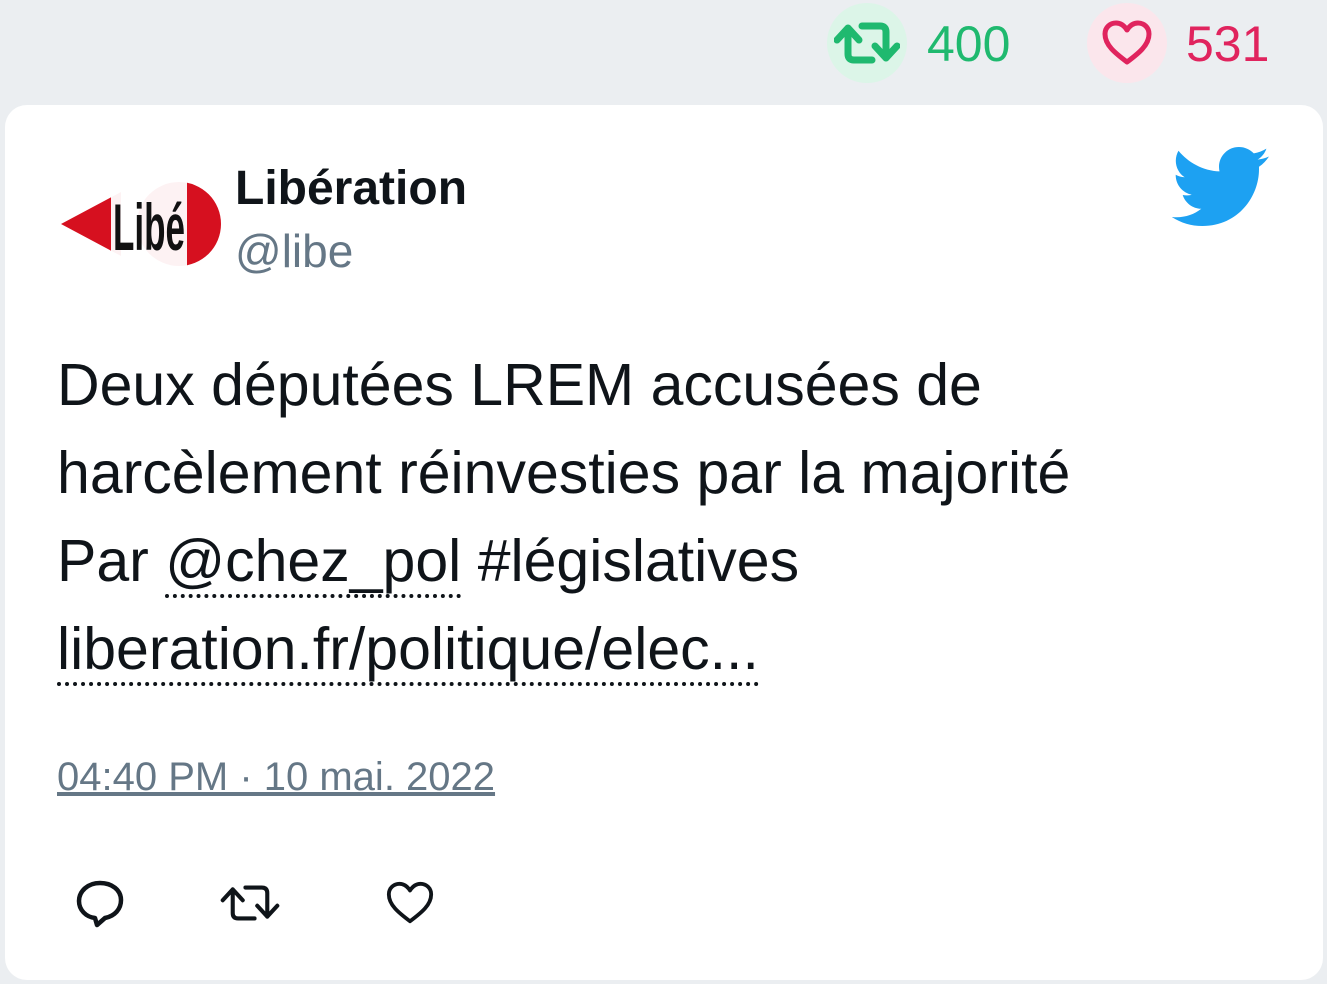 The height and width of the screenshot is (984, 1327). What do you see at coordinates (519, 385) in the screenshot?
I see `tweet-line: Deux députées LREM accusées de` at bounding box center [519, 385].